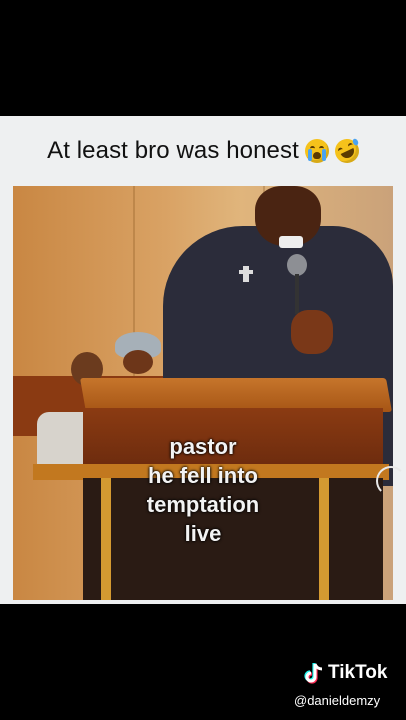  Describe the element at coordinates (358, 672) in the screenshot. I see `tiktok-brand-label: TikTok` at that location.